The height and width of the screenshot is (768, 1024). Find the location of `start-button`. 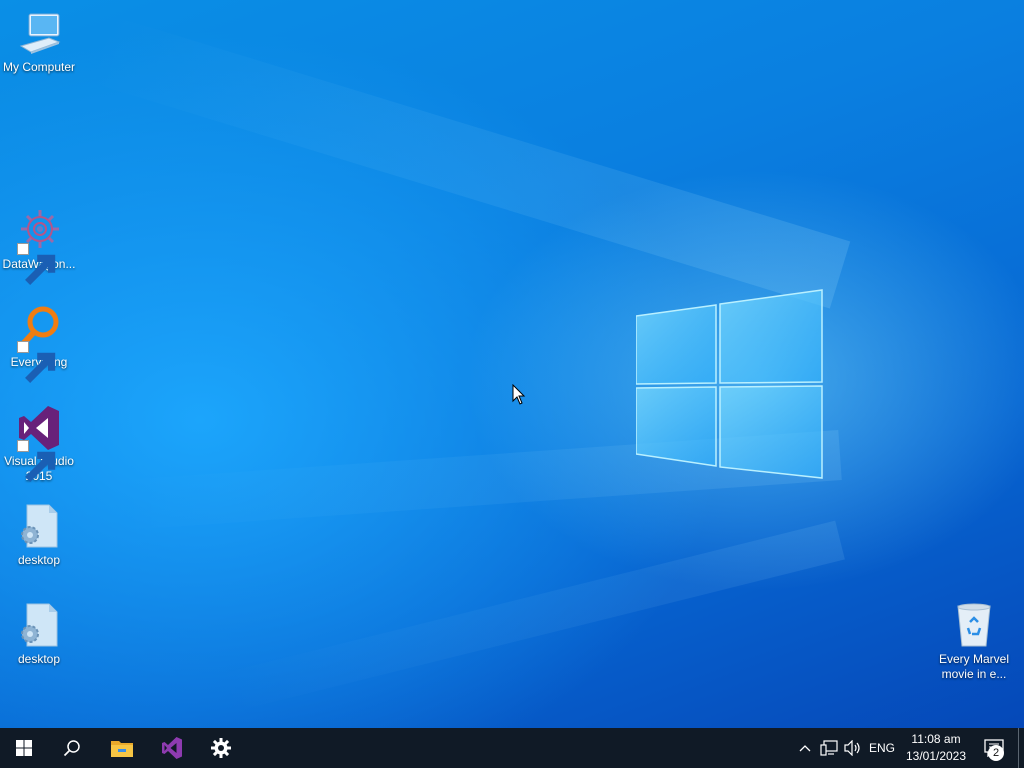

start-button is located at coordinates (24, 748).